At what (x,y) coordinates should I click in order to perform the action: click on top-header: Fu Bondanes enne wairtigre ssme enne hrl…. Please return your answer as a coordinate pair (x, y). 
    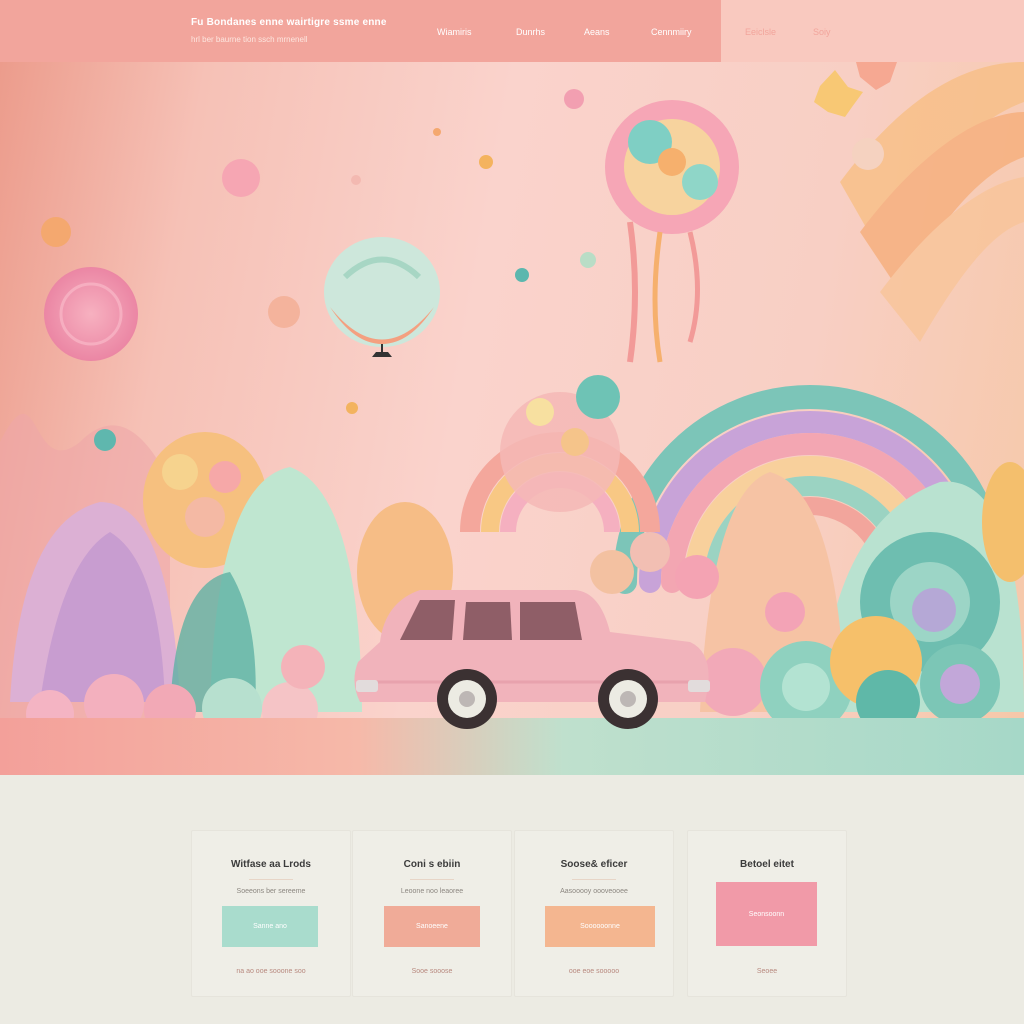
    Looking at the image, I should click on (512, 31).